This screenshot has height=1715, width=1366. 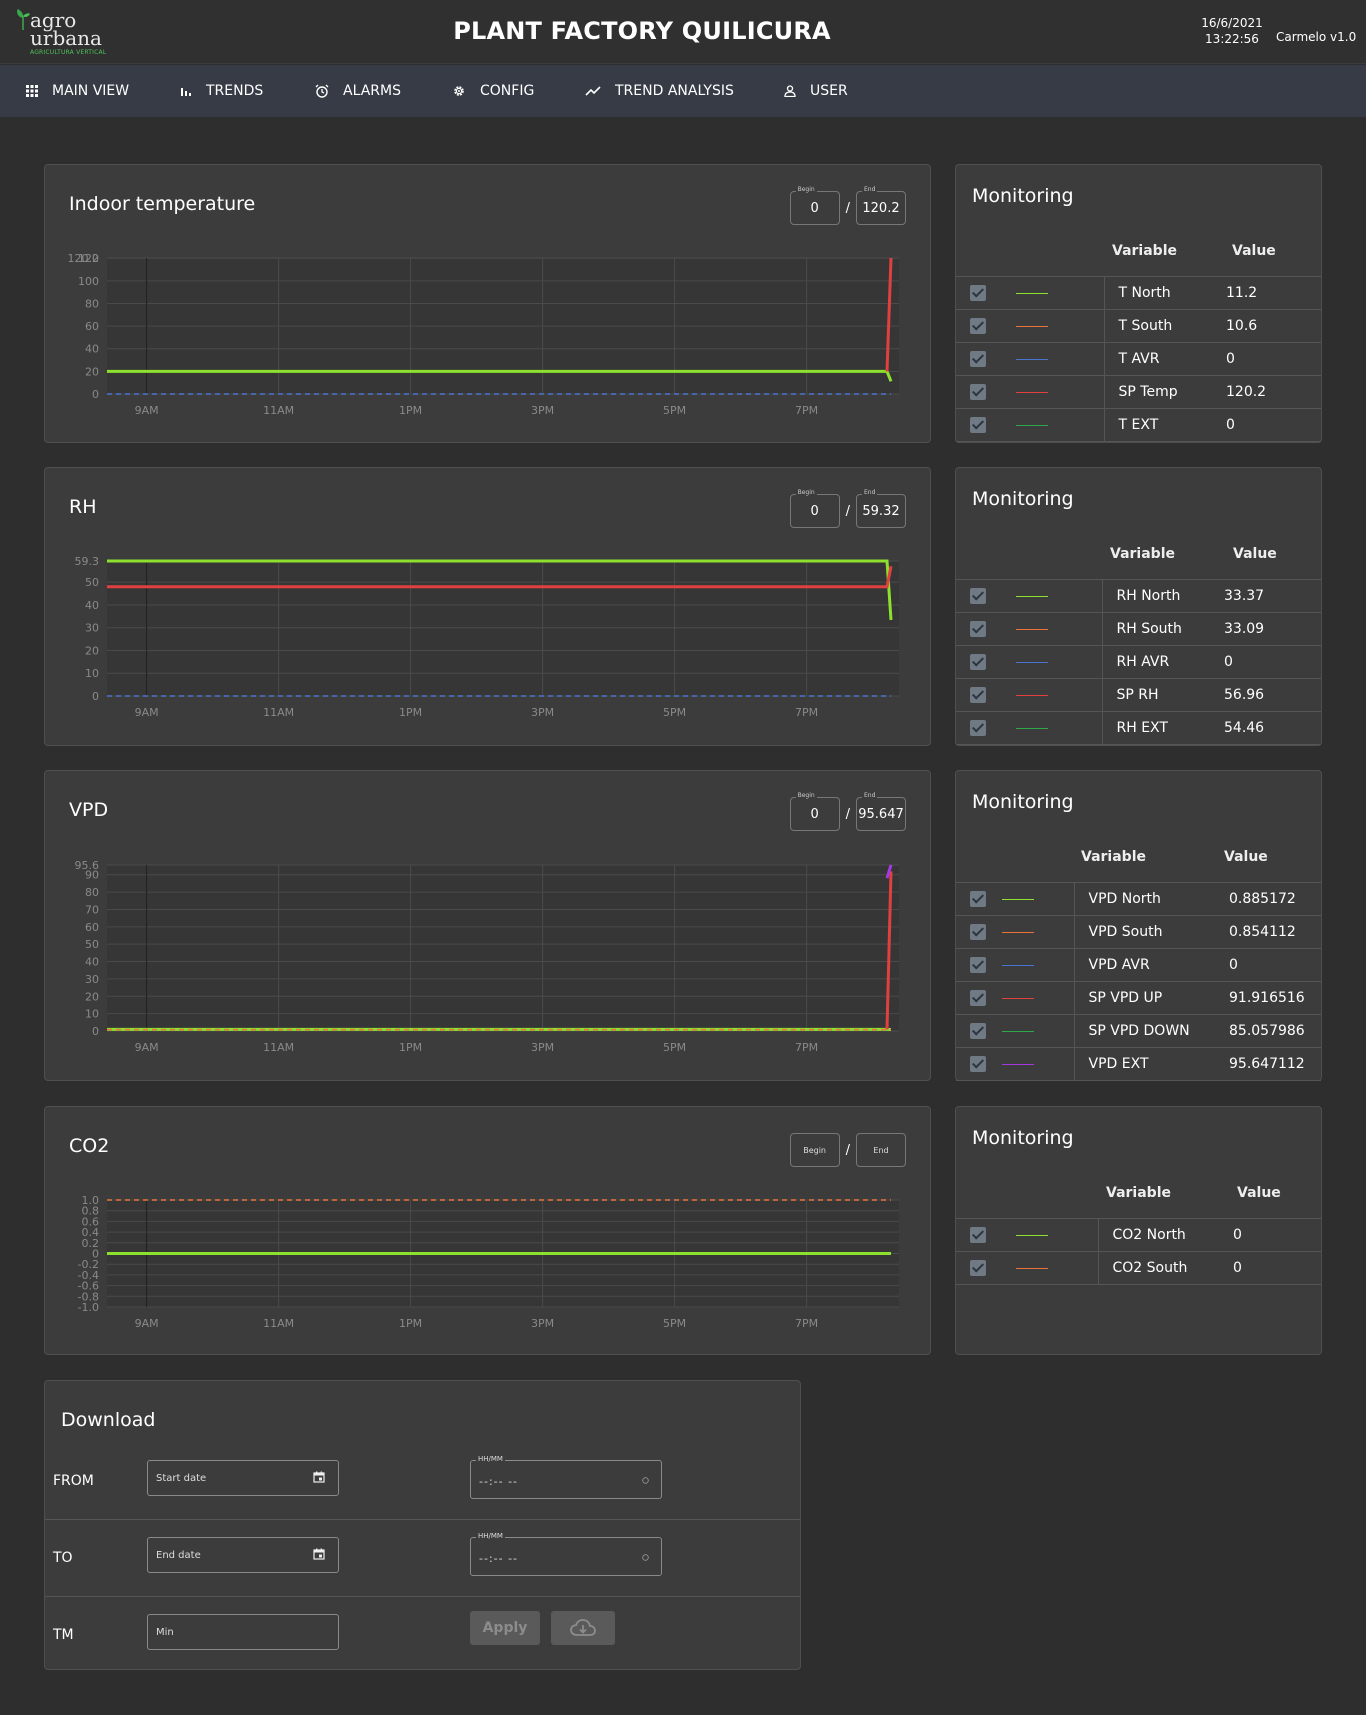 I want to click on variable-name: T North, so click(x=1144, y=293).